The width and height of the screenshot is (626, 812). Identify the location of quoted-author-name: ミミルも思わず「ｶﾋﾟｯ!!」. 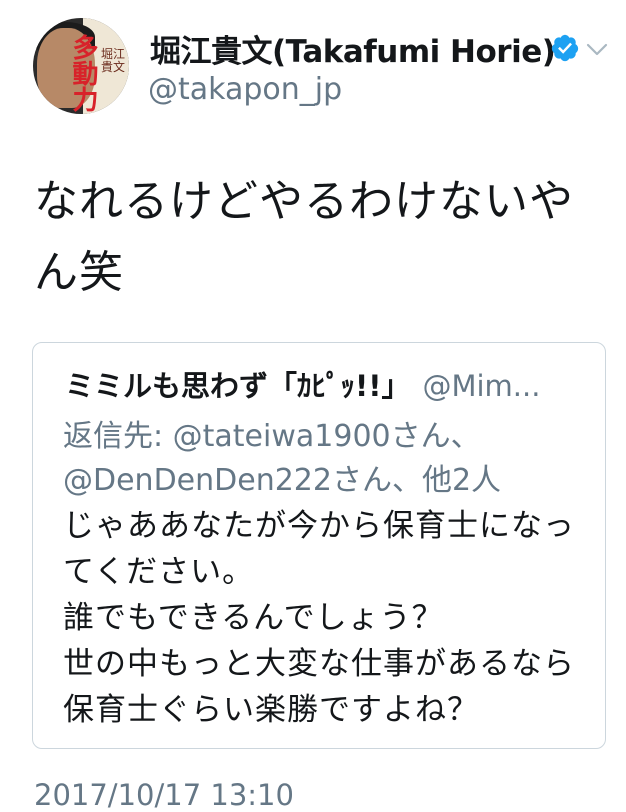
(238, 386).